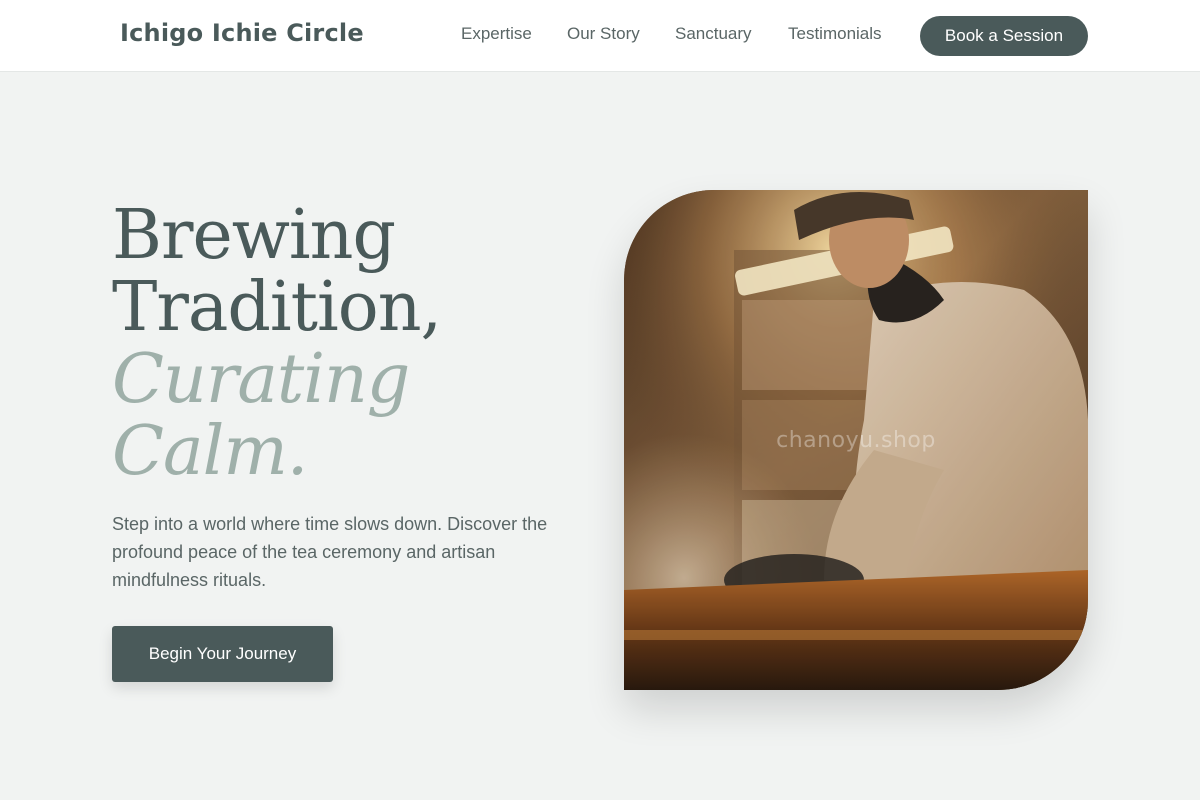 This screenshot has height=800, width=1200. What do you see at coordinates (277, 307) in the screenshot?
I see `headline-line-tradition: Tradition,` at bounding box center [277, 307].